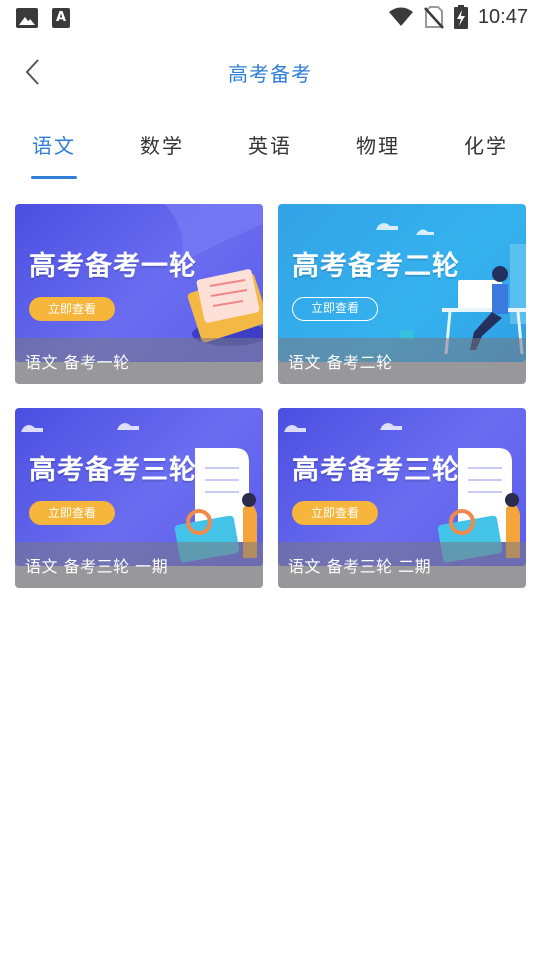 The image size is (540, 960). Describe the element at coordinates (162, 144) in the screenshot. I see `tab-math: 数学` at that location.